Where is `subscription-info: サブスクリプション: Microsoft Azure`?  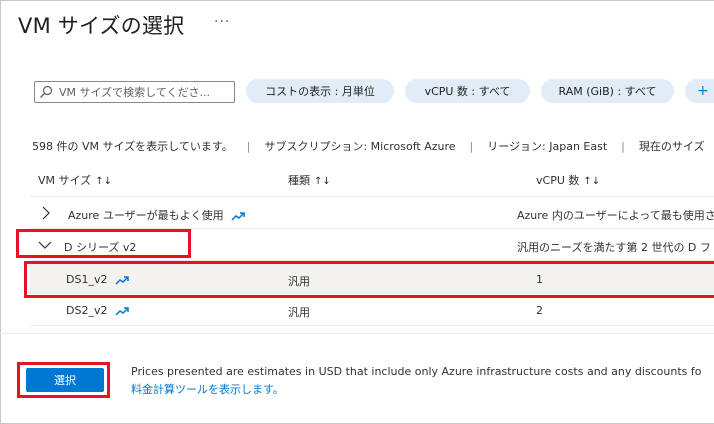 subscription-info: サブスクリプション: Microsoft Azure is located at coordinates (360, 146).